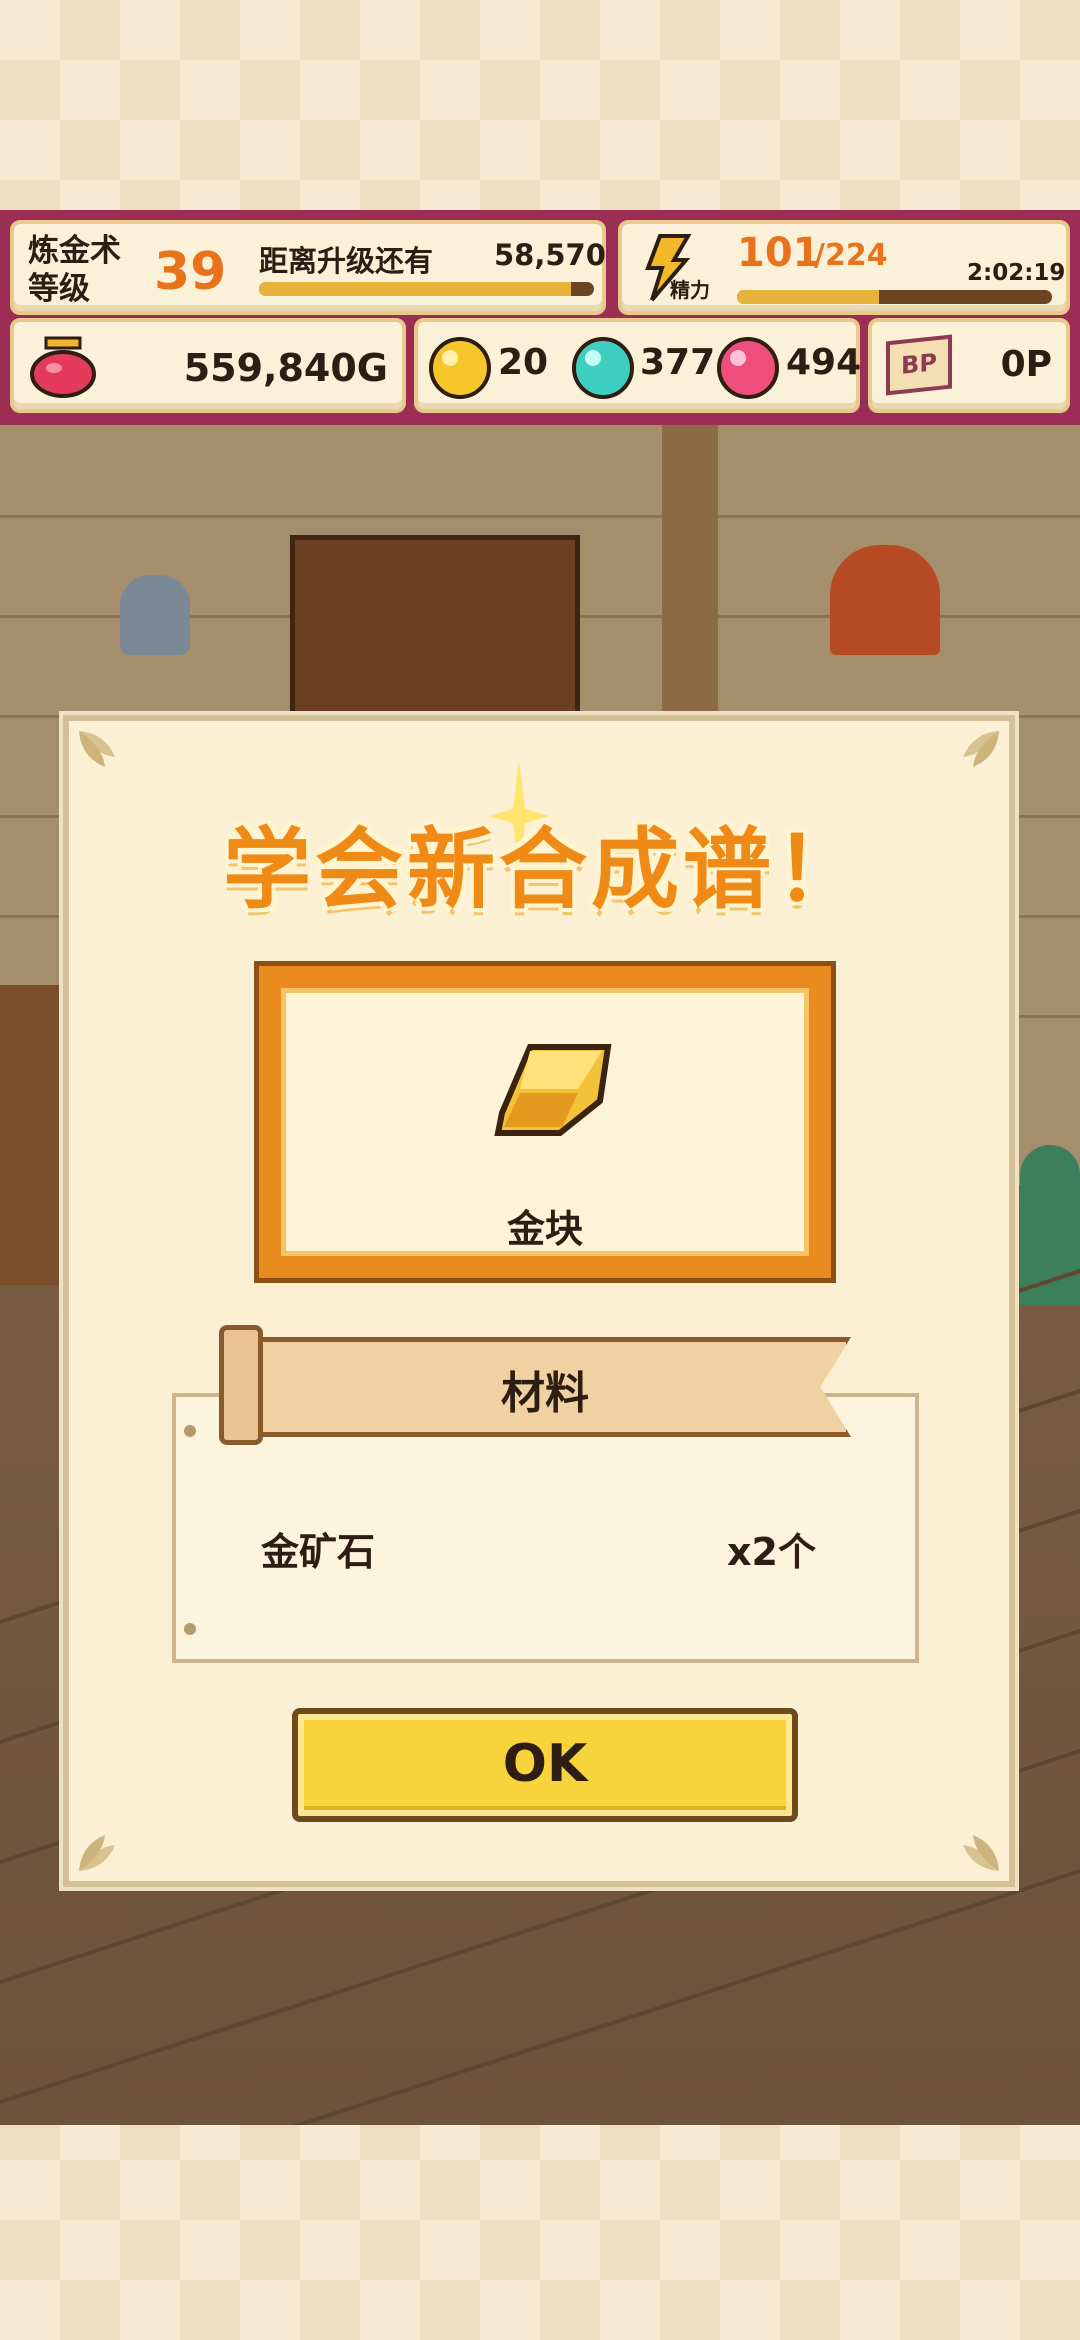 This screenshot has width=1080, height=2340. What do you see at coordinates (885, 600) in the screenshot?
I see `pet-house` at bounding box center [885, 600].